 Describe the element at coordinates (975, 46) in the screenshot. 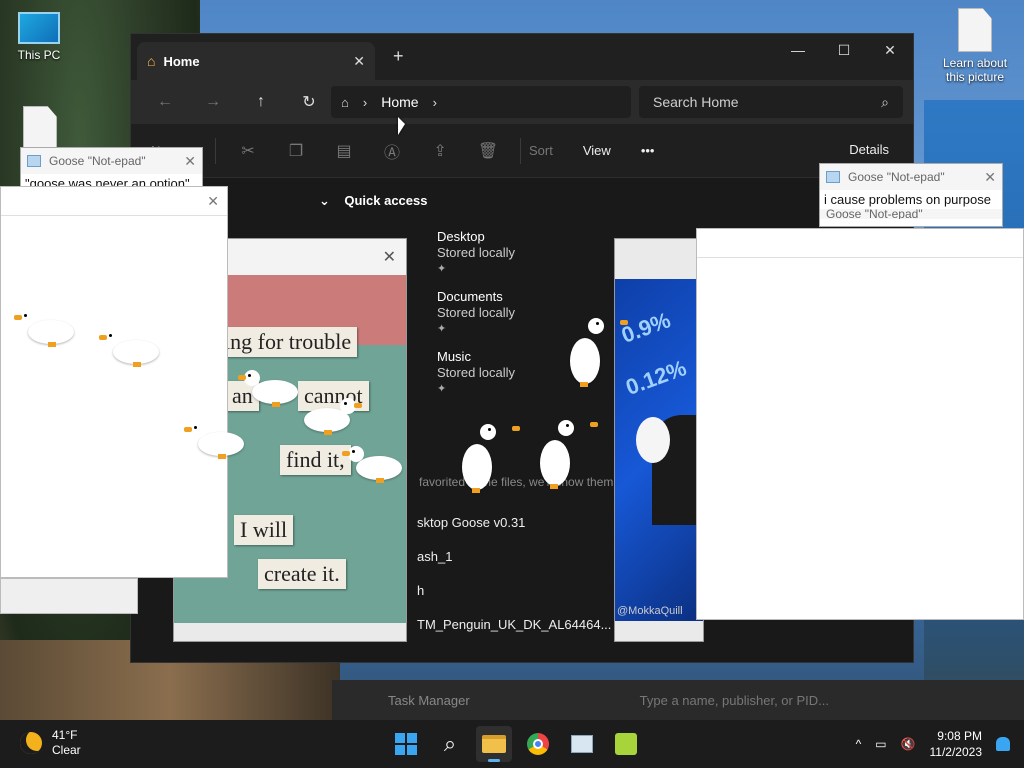

I see `learn-about-picture-desktop-icon: Learn about this picture` at that location.